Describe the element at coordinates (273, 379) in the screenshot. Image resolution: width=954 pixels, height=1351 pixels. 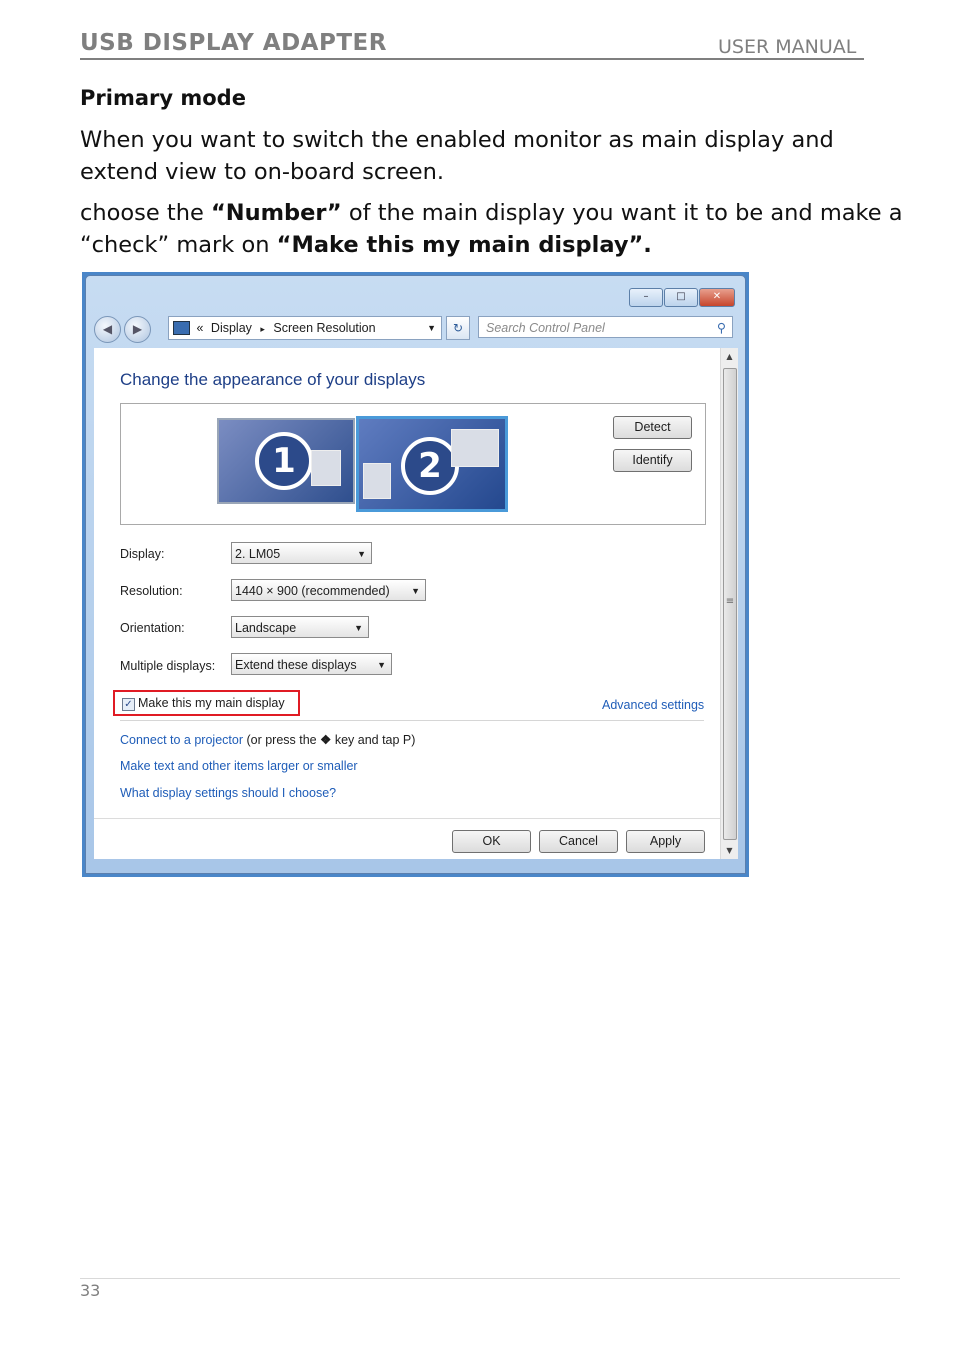
I see `dialog-heading: Change the appearance of your displays` at that location.